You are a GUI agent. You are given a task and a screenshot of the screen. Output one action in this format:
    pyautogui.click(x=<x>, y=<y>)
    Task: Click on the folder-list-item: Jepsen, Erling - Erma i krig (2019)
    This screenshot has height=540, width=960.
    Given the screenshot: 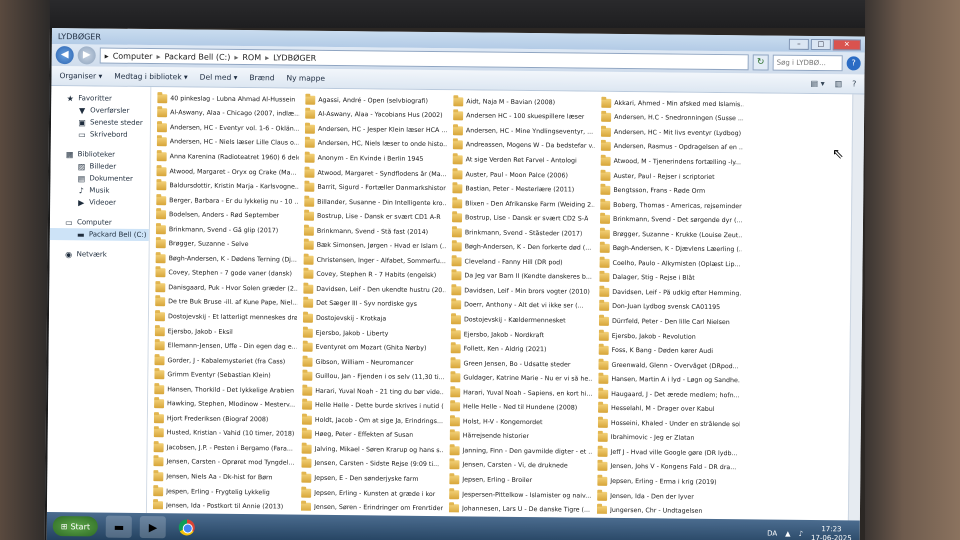 What is the action you would take?
    pyautogui.click(x=668, y=482)
    